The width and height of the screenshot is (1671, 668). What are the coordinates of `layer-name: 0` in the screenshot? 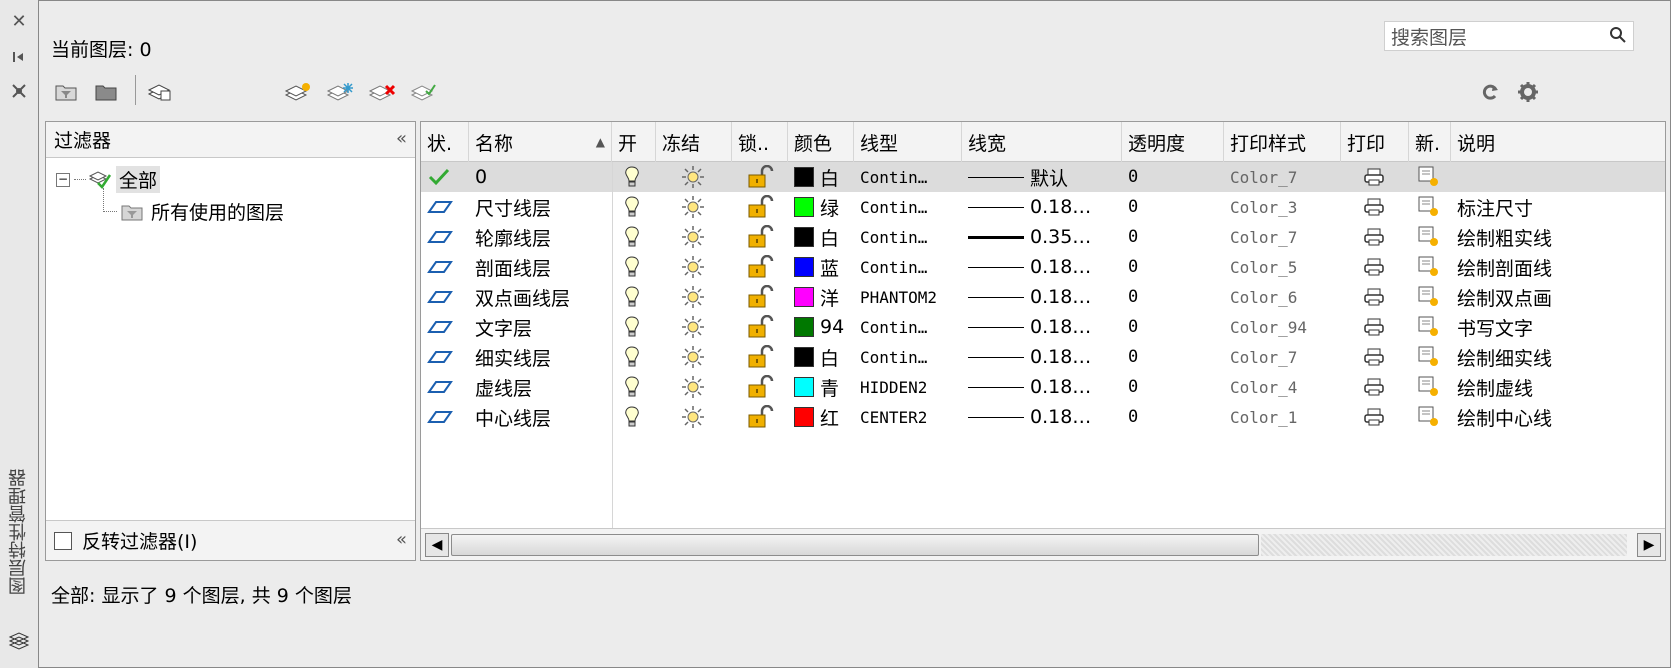 It's located at (540, 177).